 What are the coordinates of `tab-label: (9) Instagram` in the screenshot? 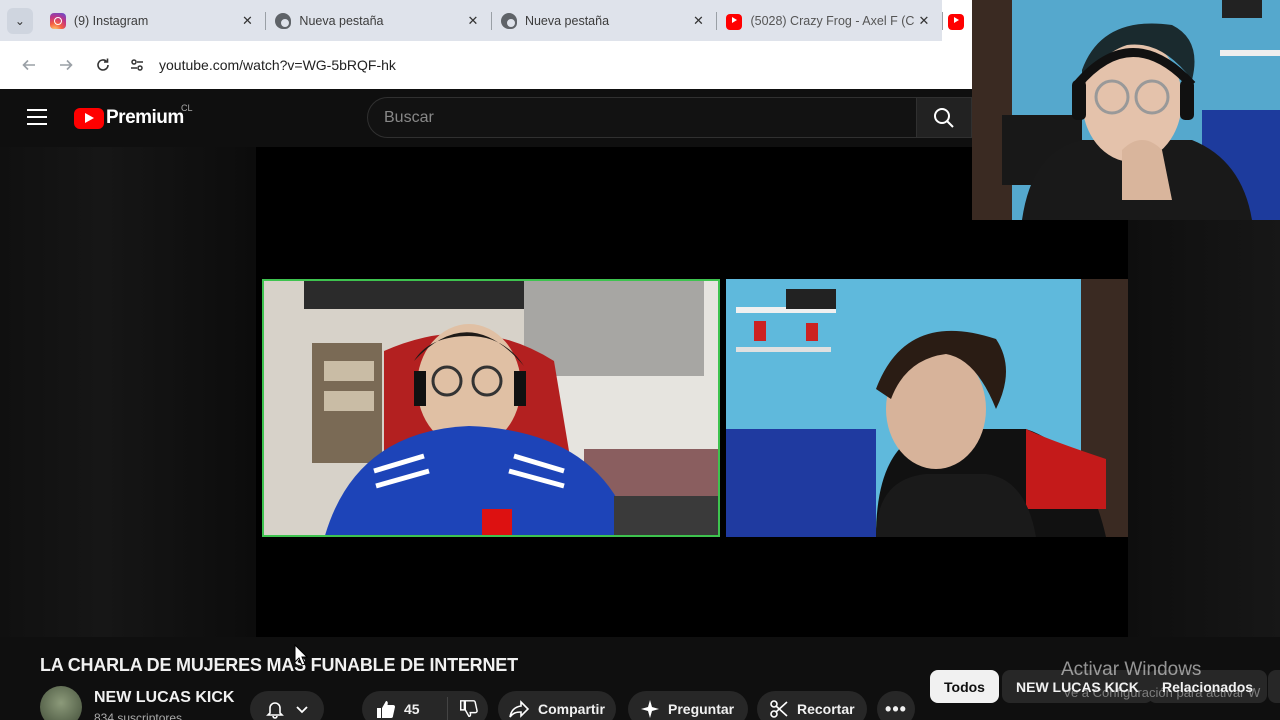 It's located at (111, 20).